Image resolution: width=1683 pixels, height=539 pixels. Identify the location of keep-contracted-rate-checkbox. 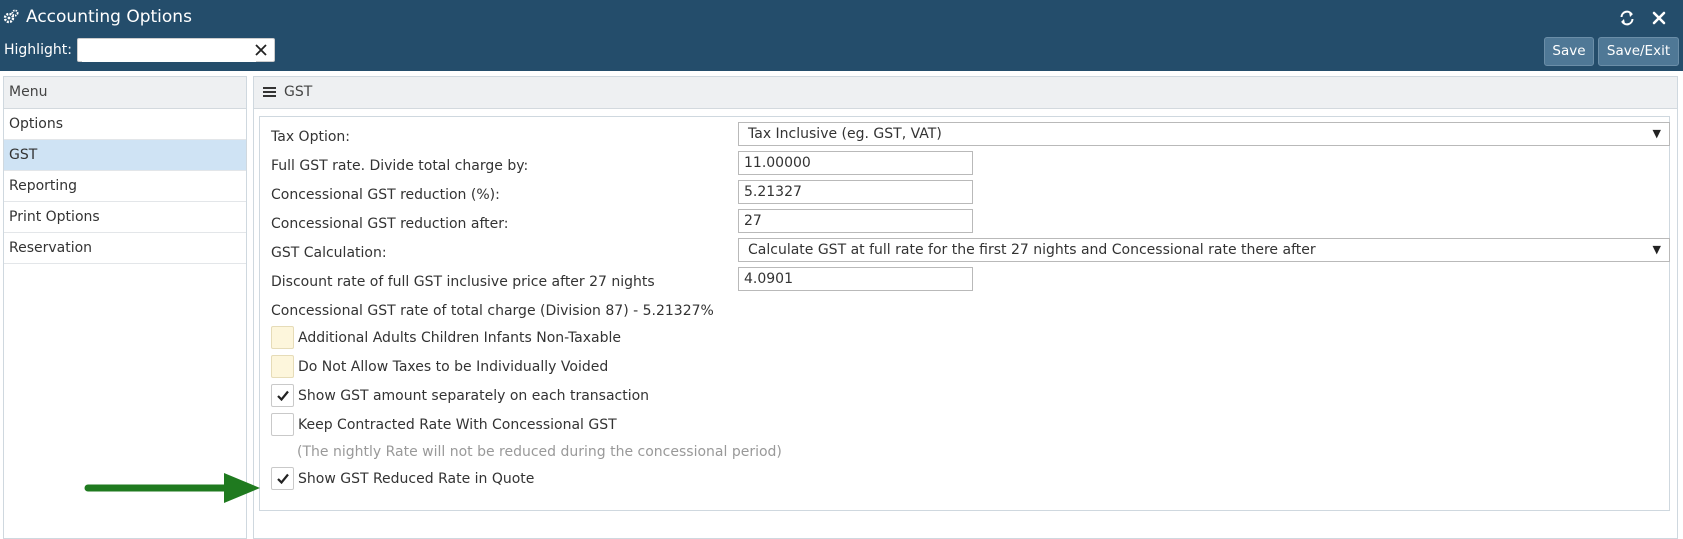
(282, 424).